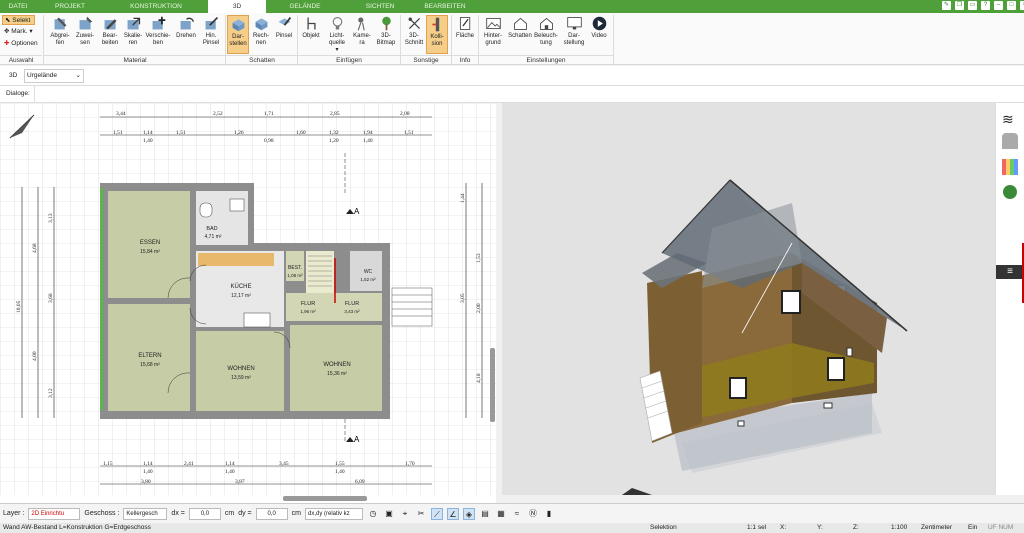 This screenshot has height=533, width=1024. I want to click on lichtquelle-button: Licht-quelle ▾, so click(337, 34).